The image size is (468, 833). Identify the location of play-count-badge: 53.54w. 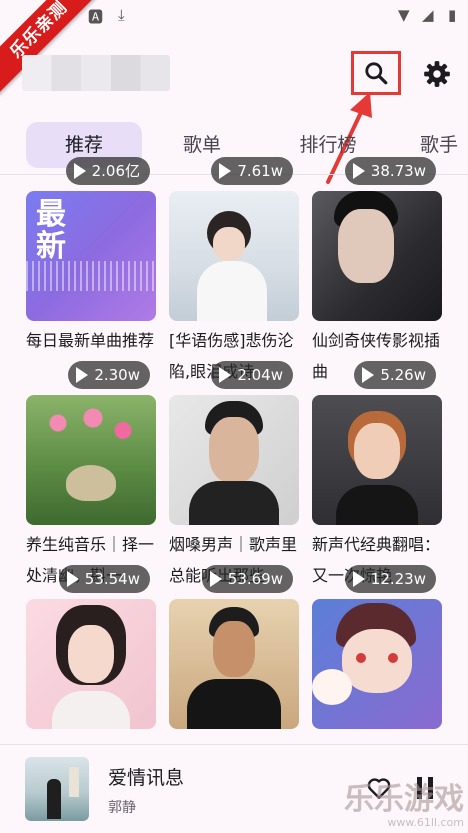
(104, 579).